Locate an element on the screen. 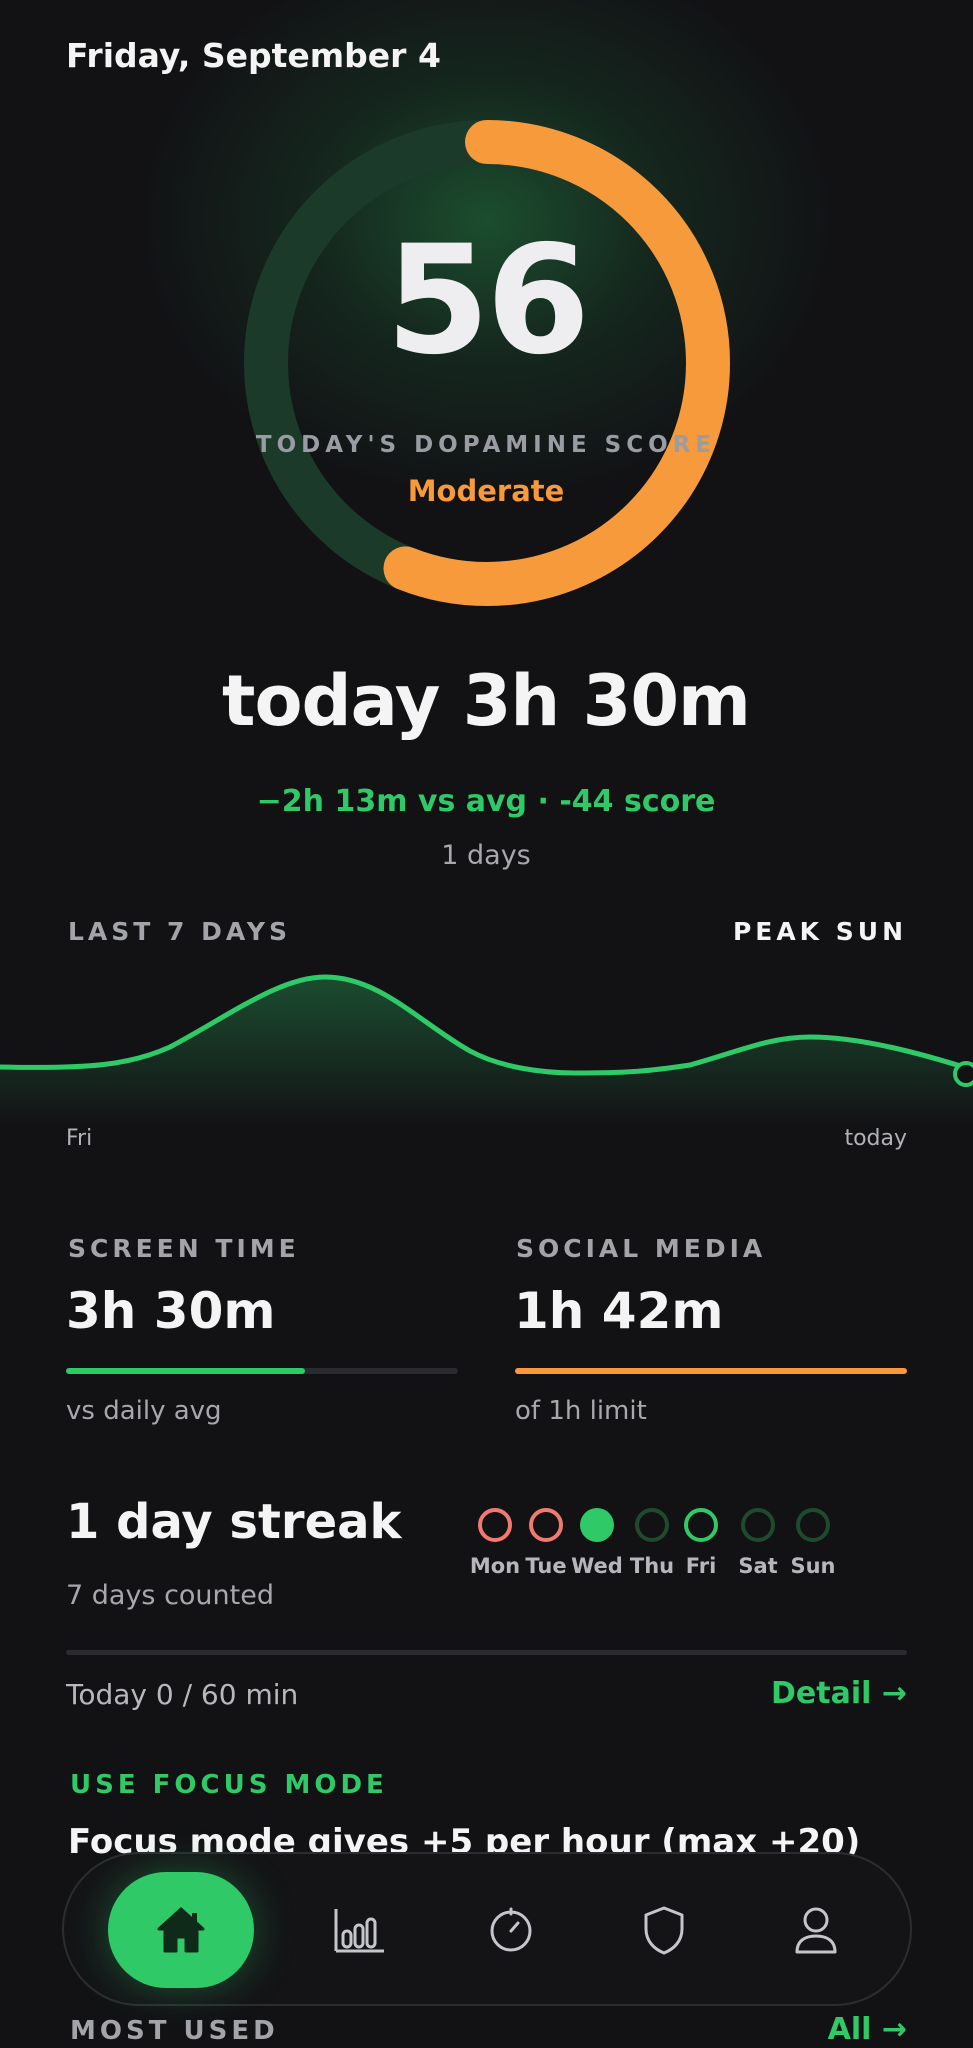 This screenshot has width=973, height=2048. social-media-value: 1h 42m is located at coordinates (619, 1311).